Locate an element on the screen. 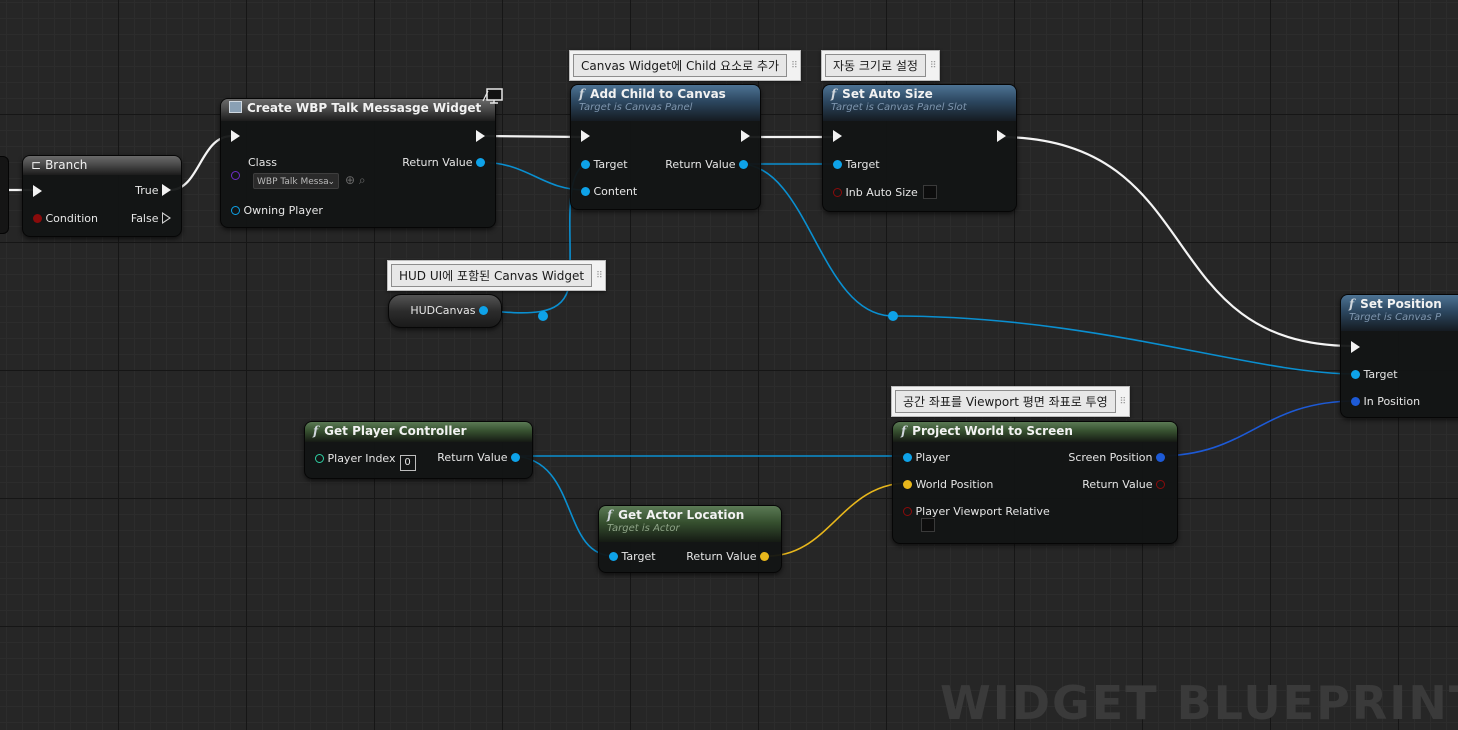 The image size is (1458, 730). set-position-header: f Set Position Target is Canvas P is located at coordinates (1399, 313).